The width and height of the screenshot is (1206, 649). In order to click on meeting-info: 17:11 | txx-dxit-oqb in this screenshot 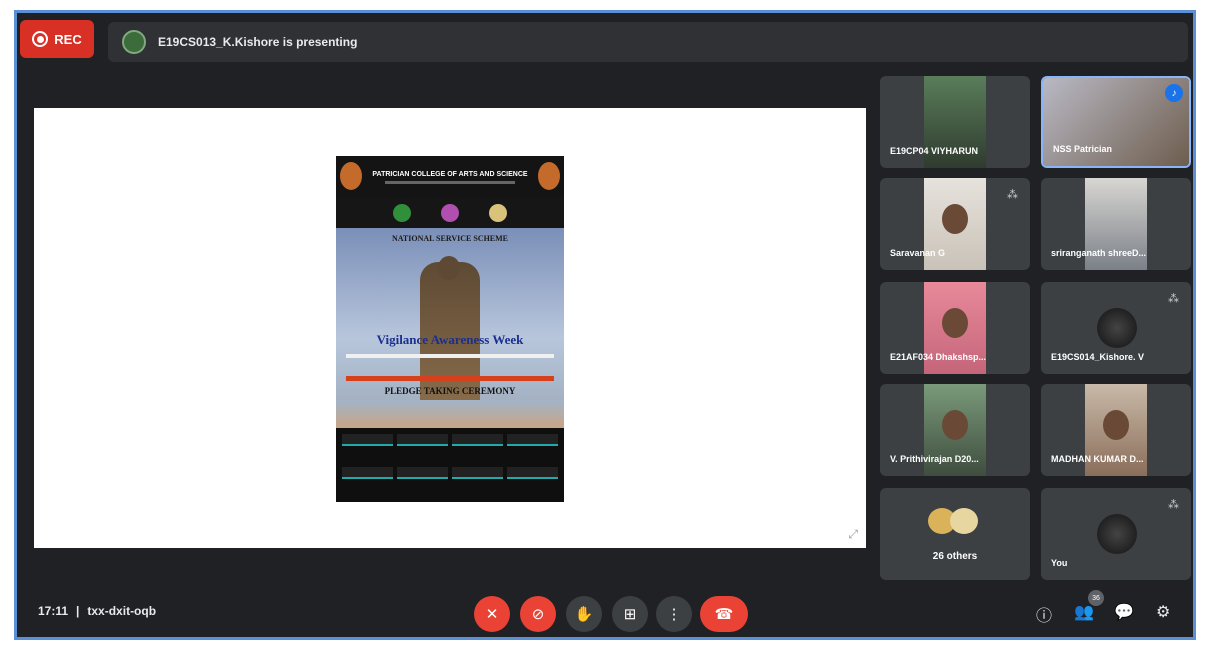, I will do `click(97, 611)`.